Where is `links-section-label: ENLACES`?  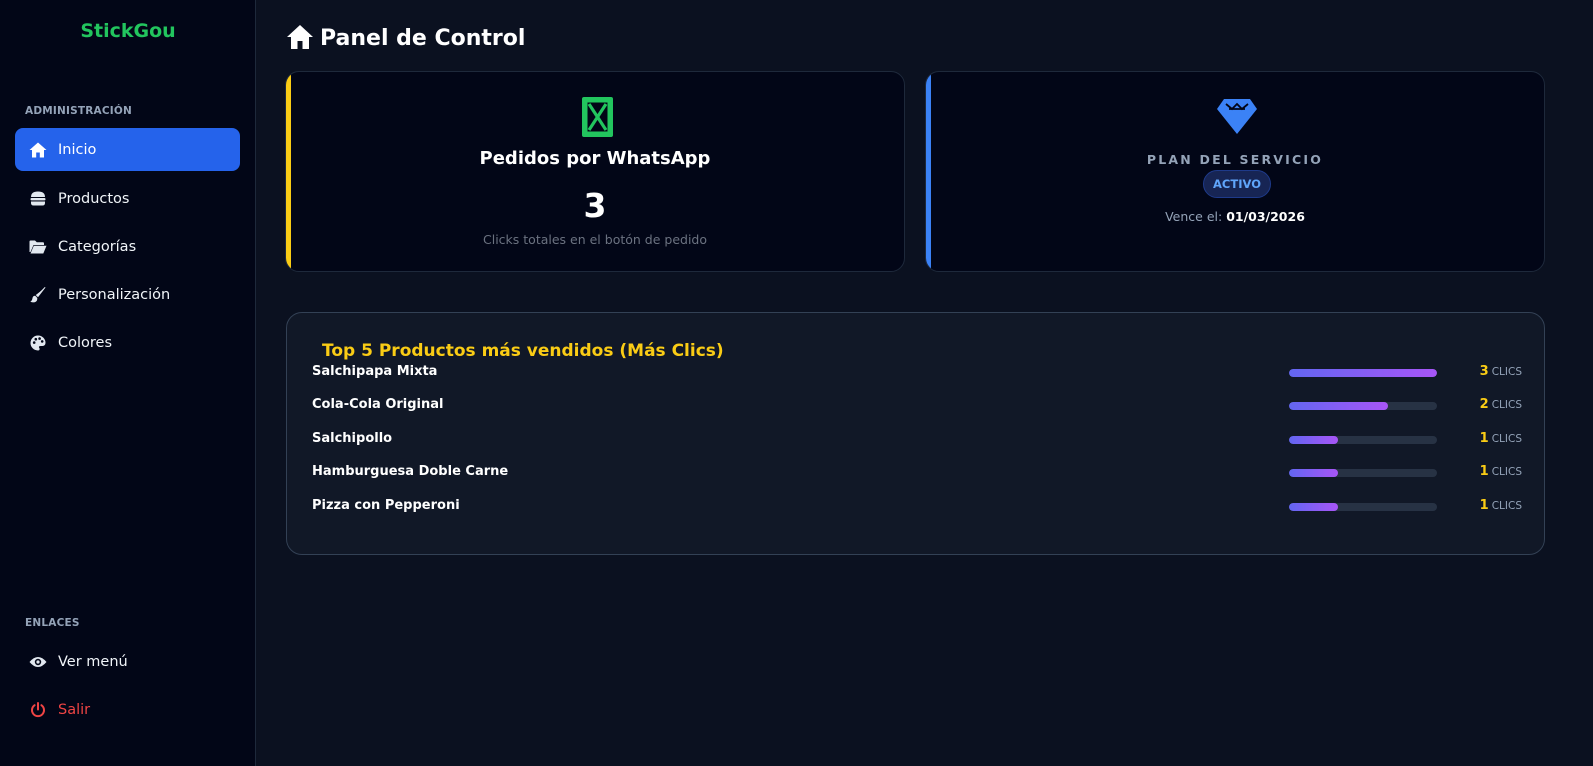 links-section-label: ENLACES is located at coordinates (52, 623).